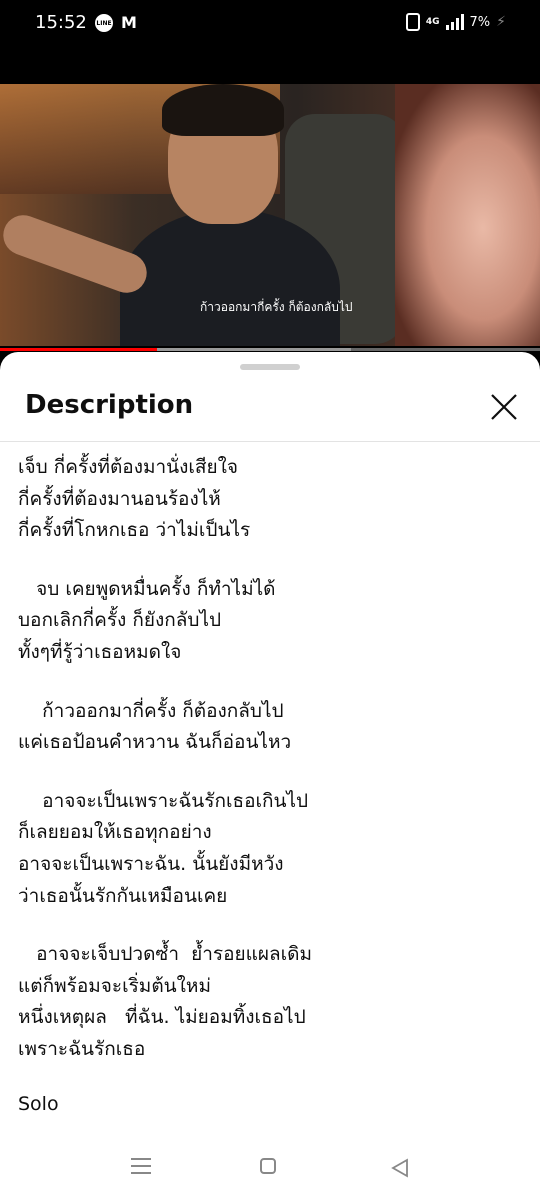  Describe the element at coordinates (480, 22) in the screenshot. I see `battery-label: 7%` at that location.